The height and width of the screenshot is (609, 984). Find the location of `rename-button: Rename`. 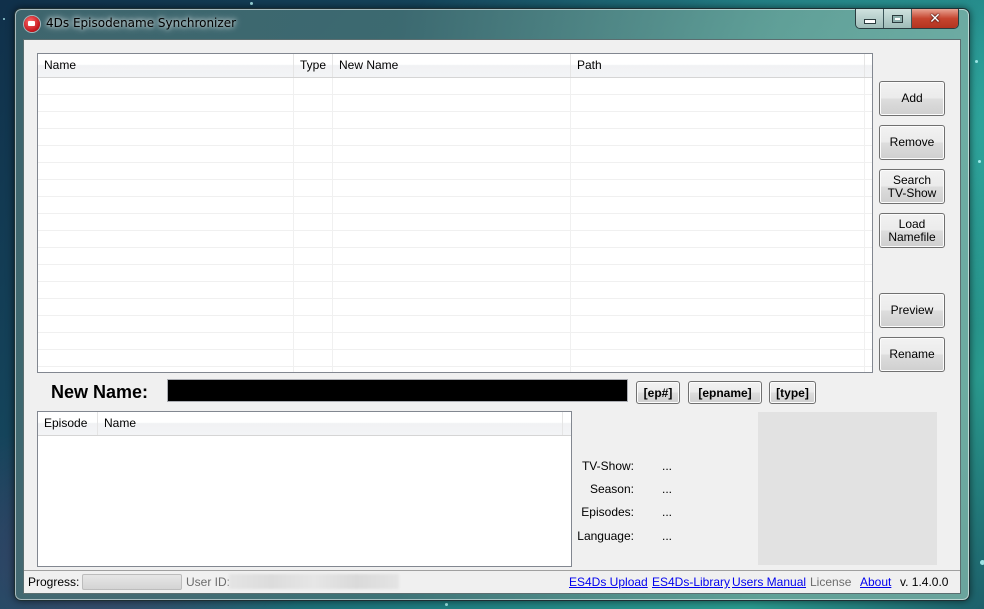

rename-button: Rename is located at coordinates (912, 354).